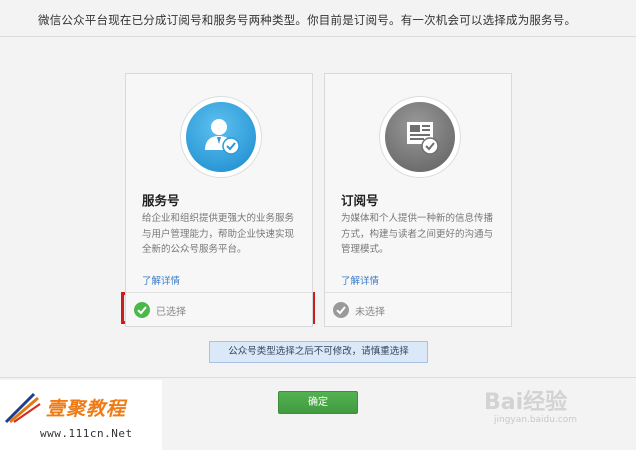 This screenshot has height=450, width=636. Describe the element at coordinates (318, 377) in the screenshot. I see `bottom-divider` at that location.